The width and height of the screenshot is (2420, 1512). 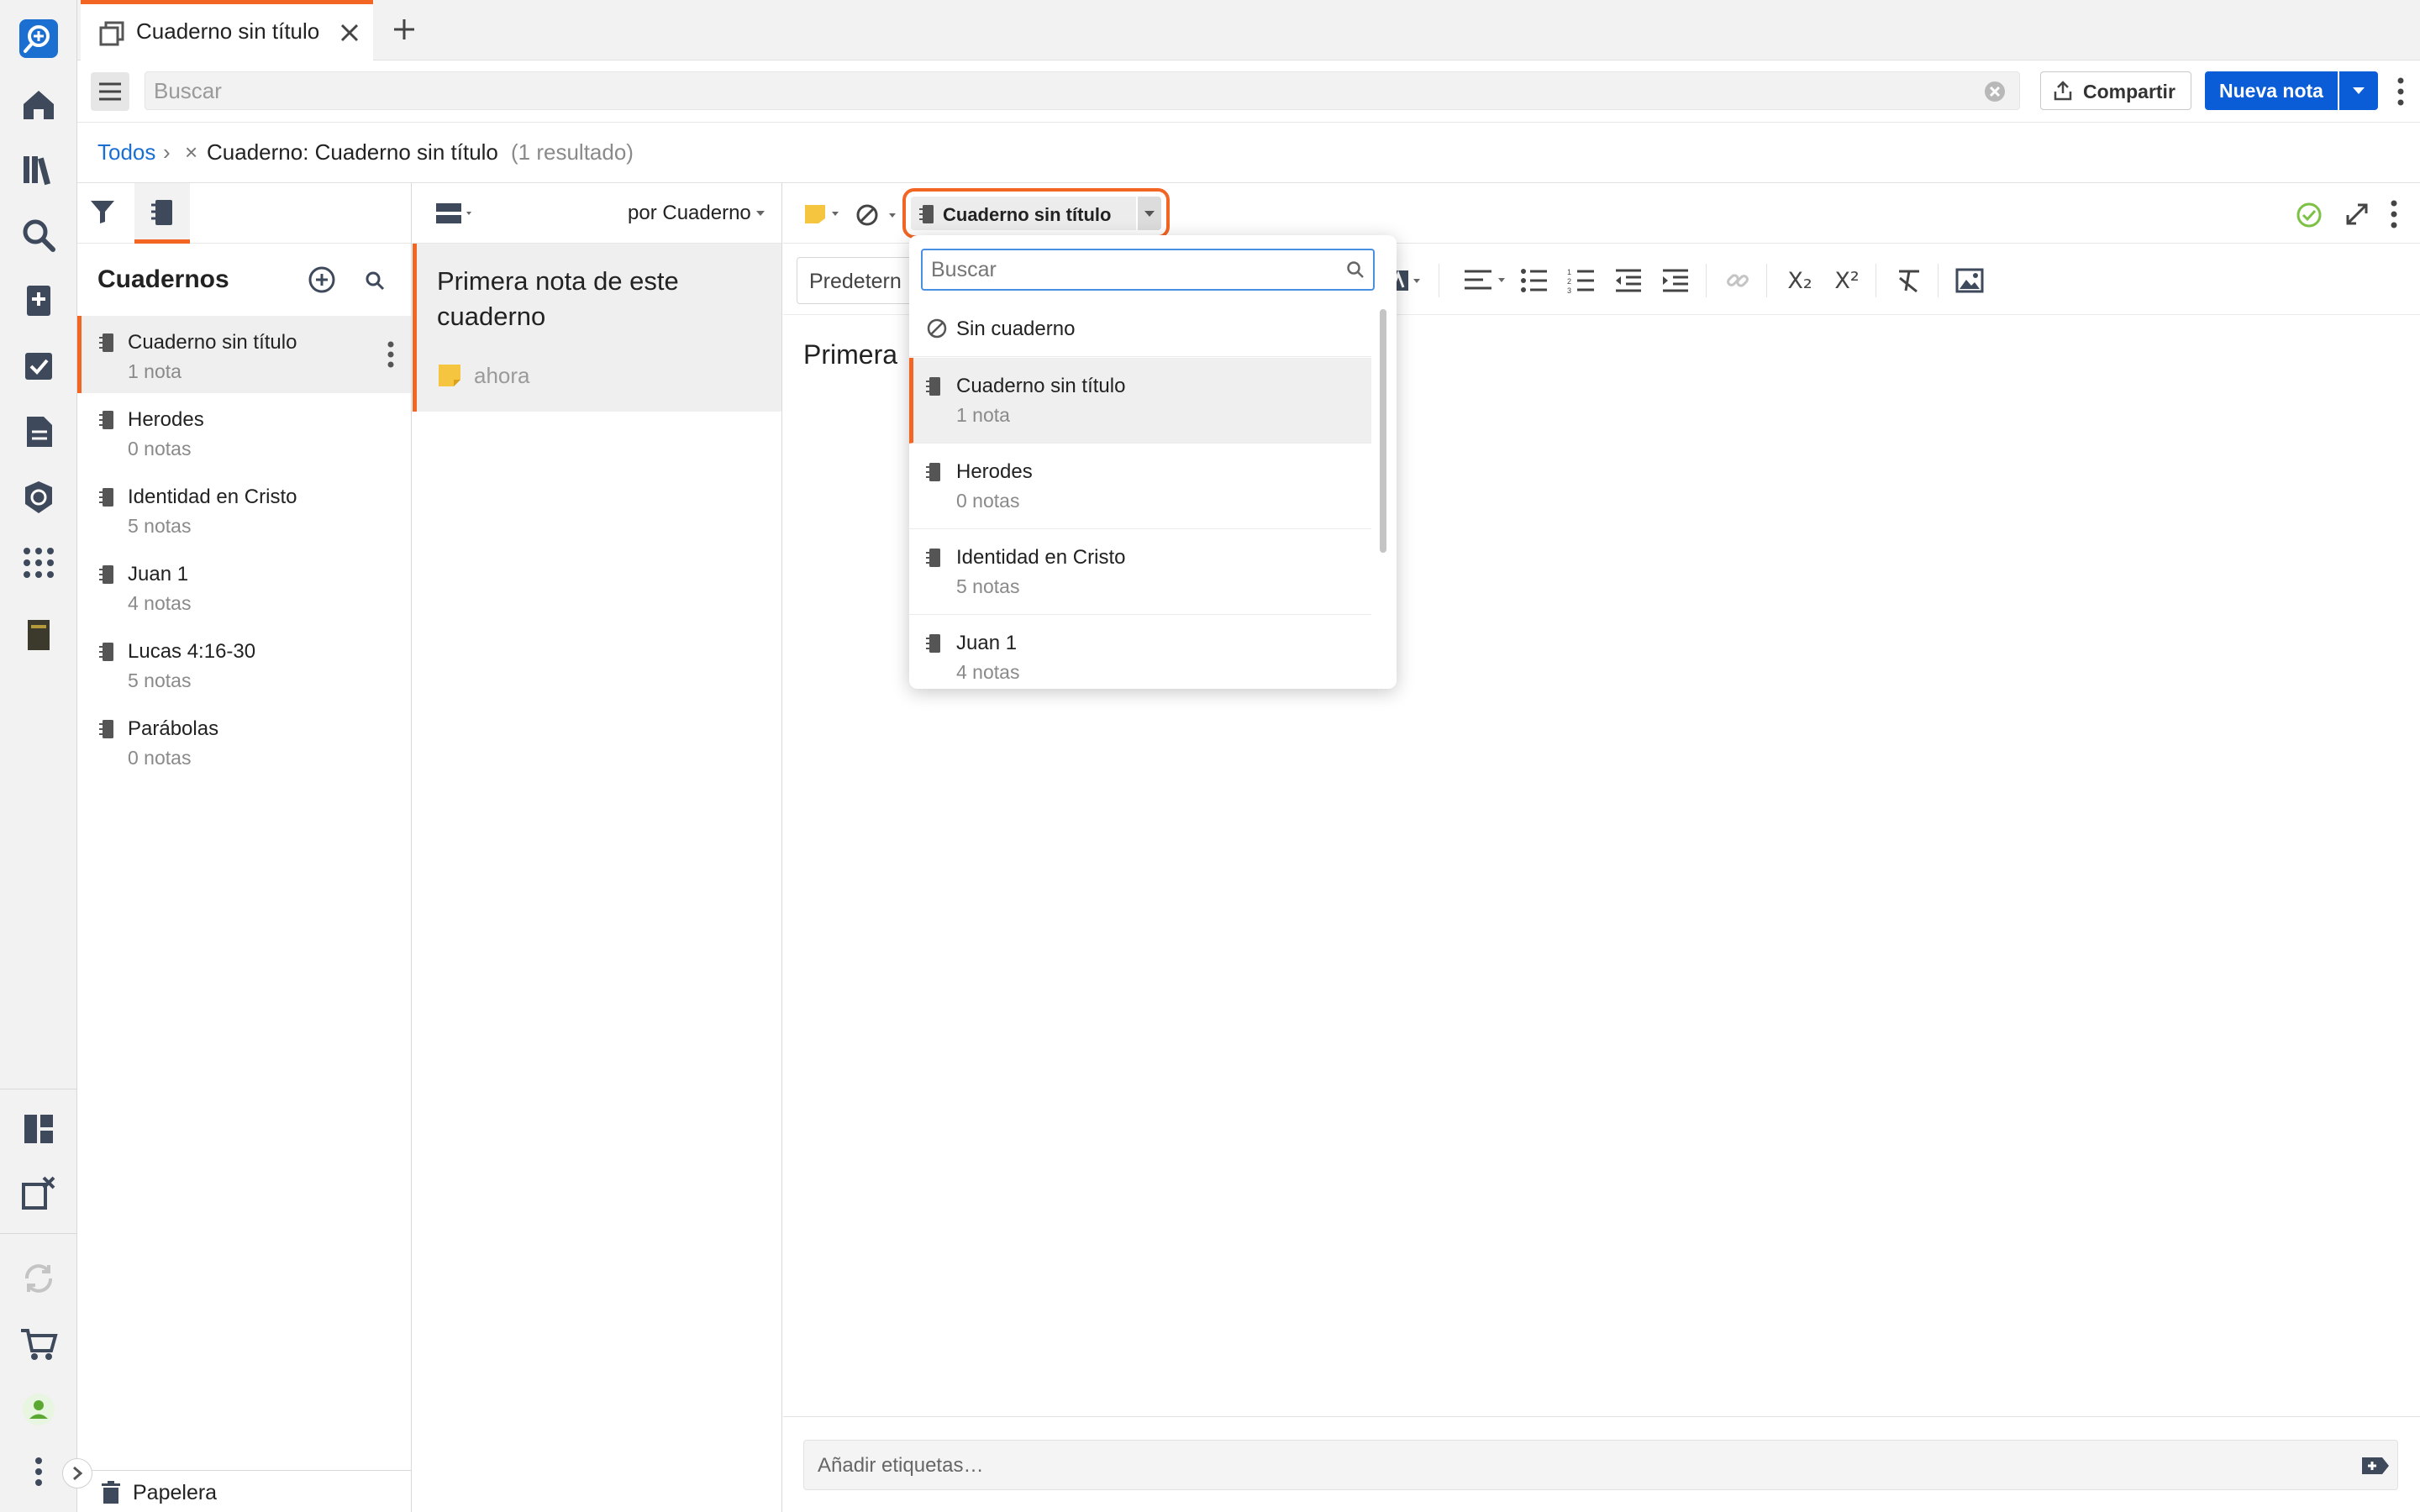 I want to click on logos-logo-icon, so click(x=38, y=38).